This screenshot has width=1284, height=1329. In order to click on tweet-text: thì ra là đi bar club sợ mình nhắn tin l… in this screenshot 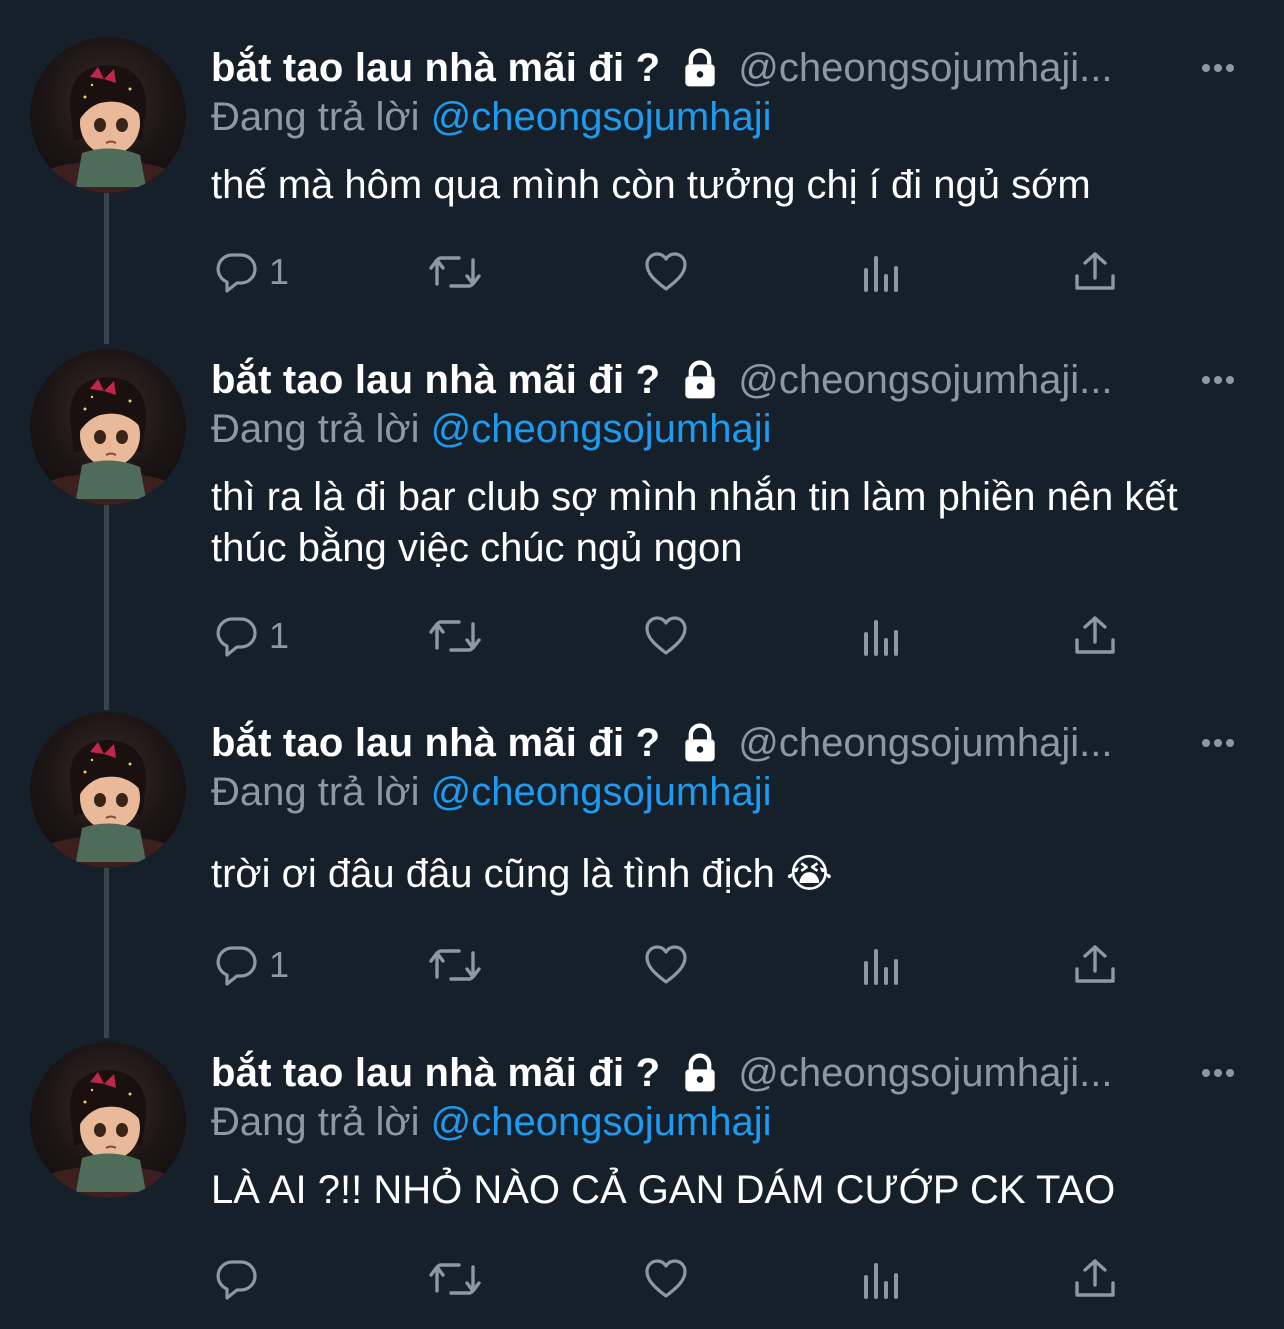, I will do `click(694, 522)`.